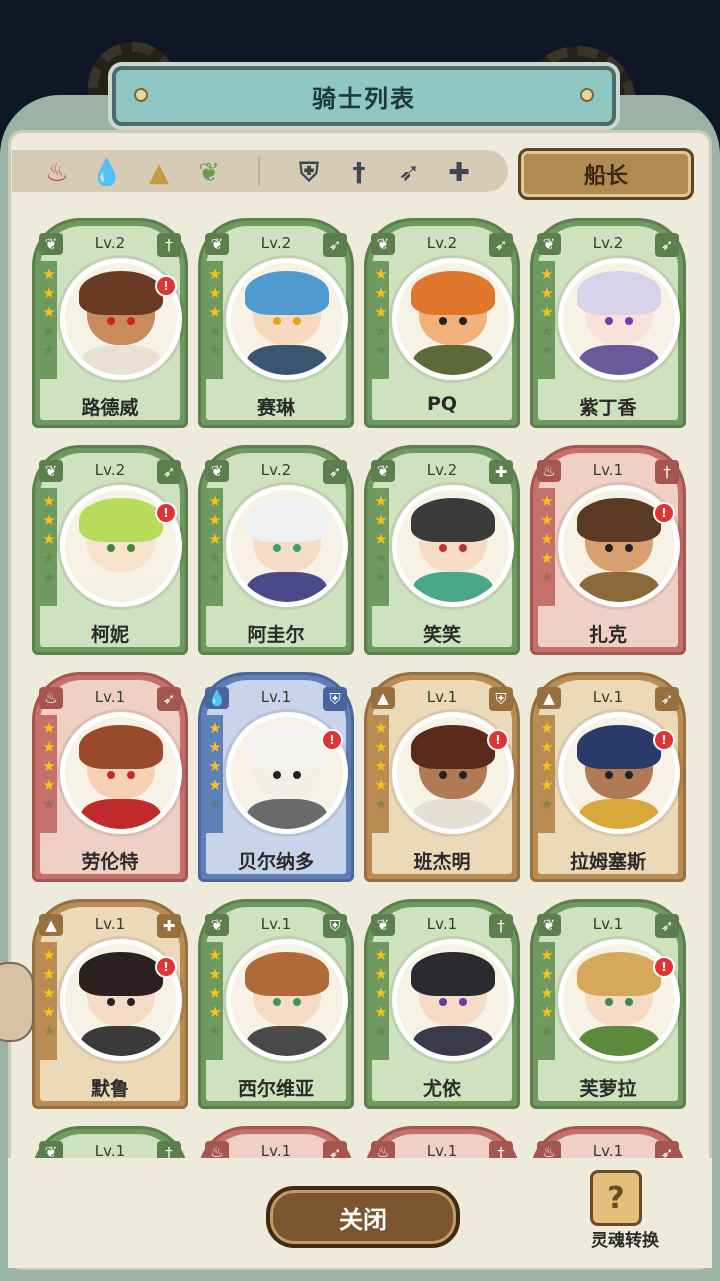 The image size is (720, 1281). What do you see at coordinates (110, 862) in the screenshot?
I see `knight-name: 劳伦特` at bounding box center [110, 862].